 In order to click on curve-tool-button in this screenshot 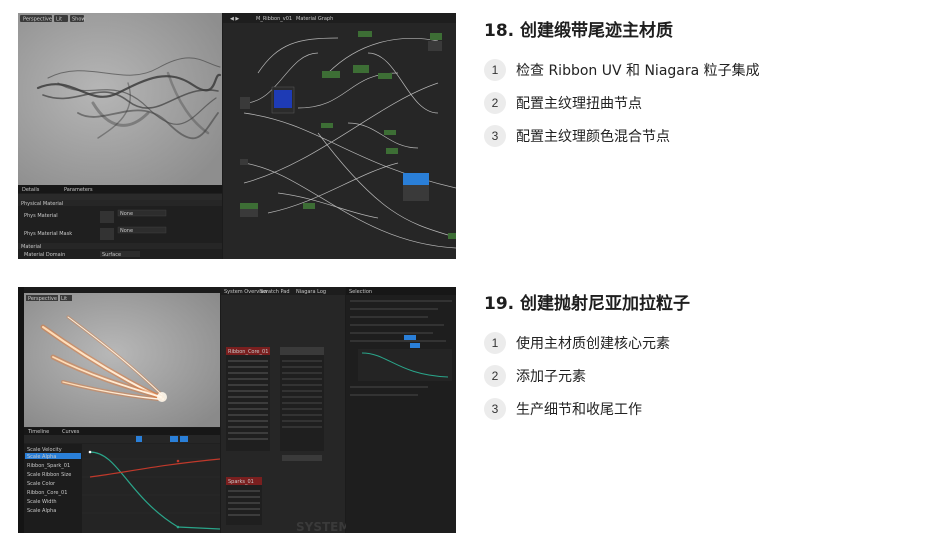, I will do `click(139, 439)`.